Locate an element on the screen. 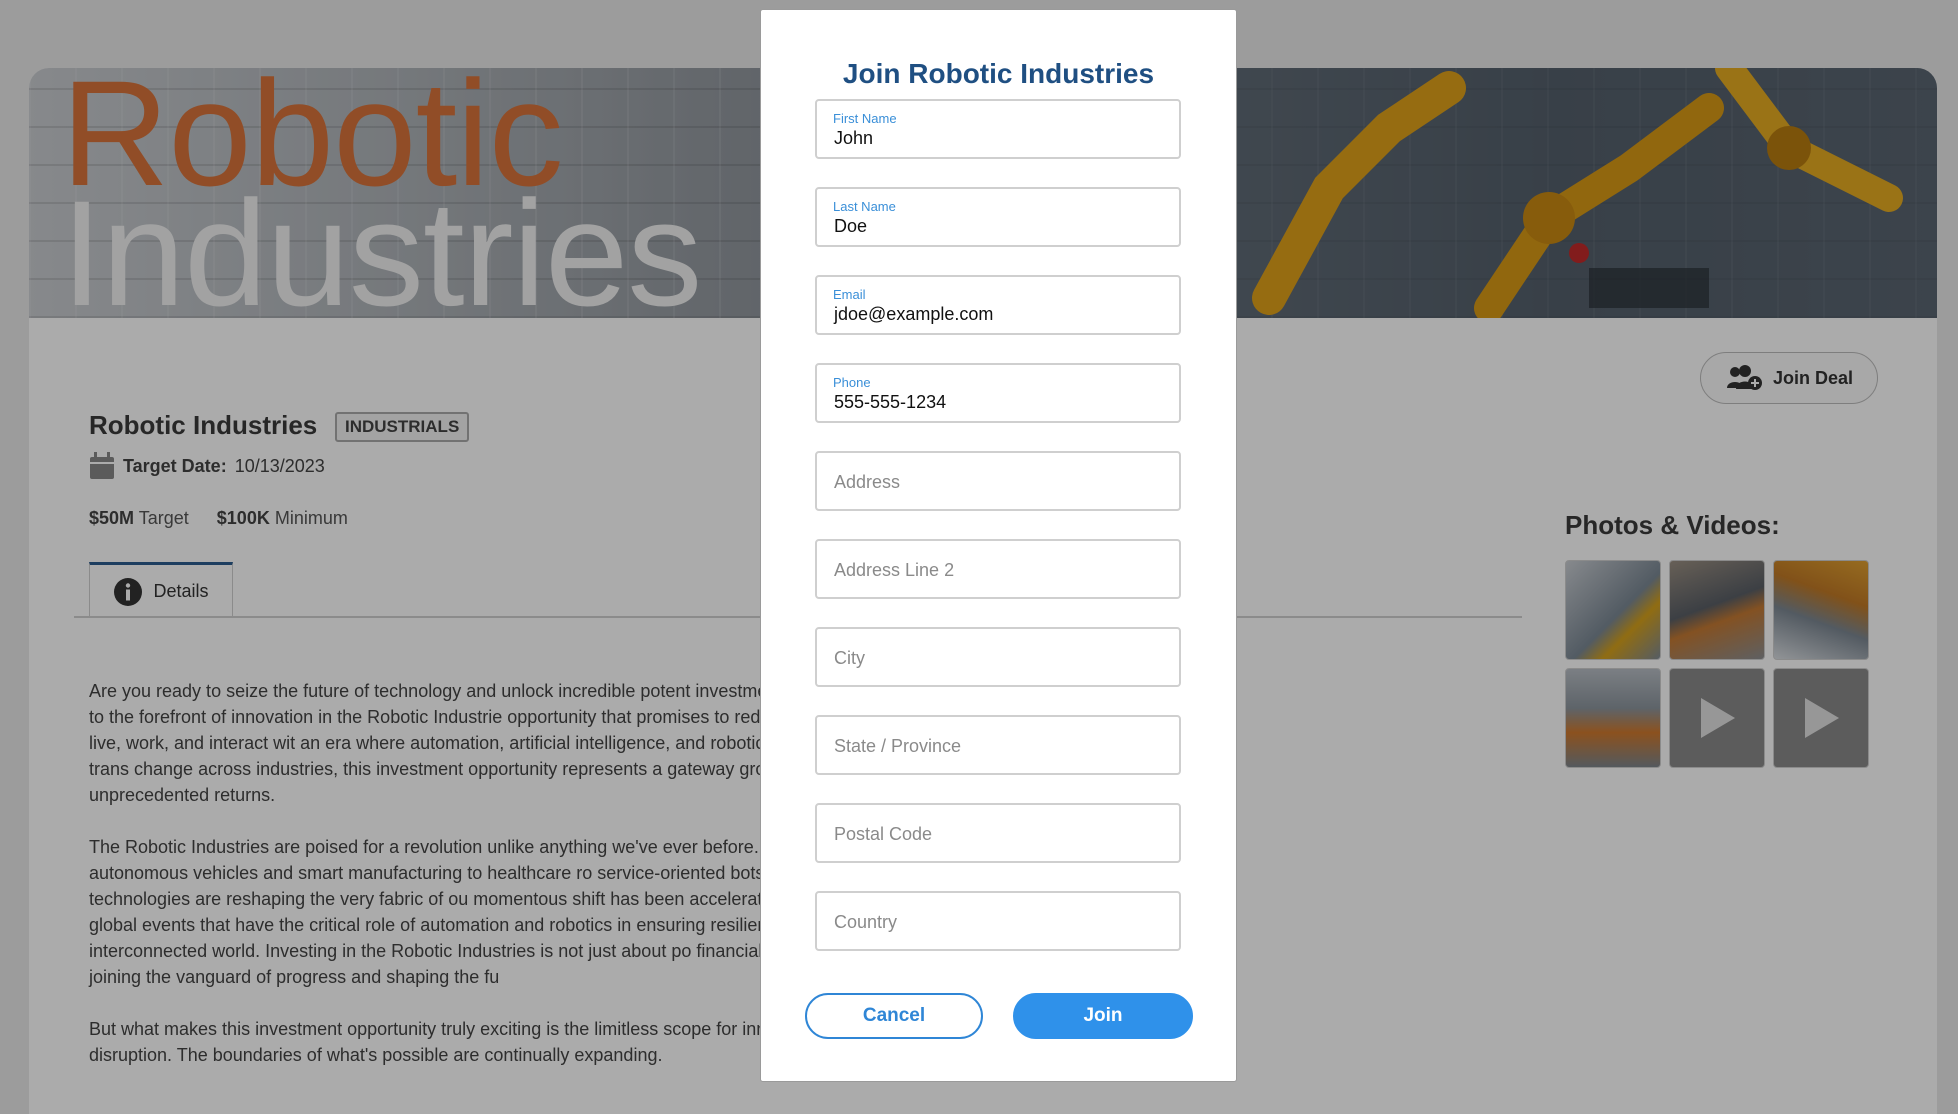 Image resolution: width=1958 pixels, height=1114 pixels. email-field: Email jdoe@example.com is located at coordinates (998, 305).